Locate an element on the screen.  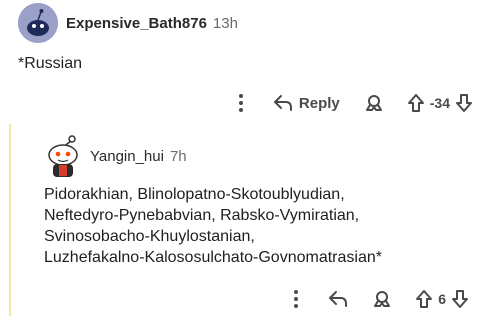
comment-body: *Russian is located at coordinates (50, 63).